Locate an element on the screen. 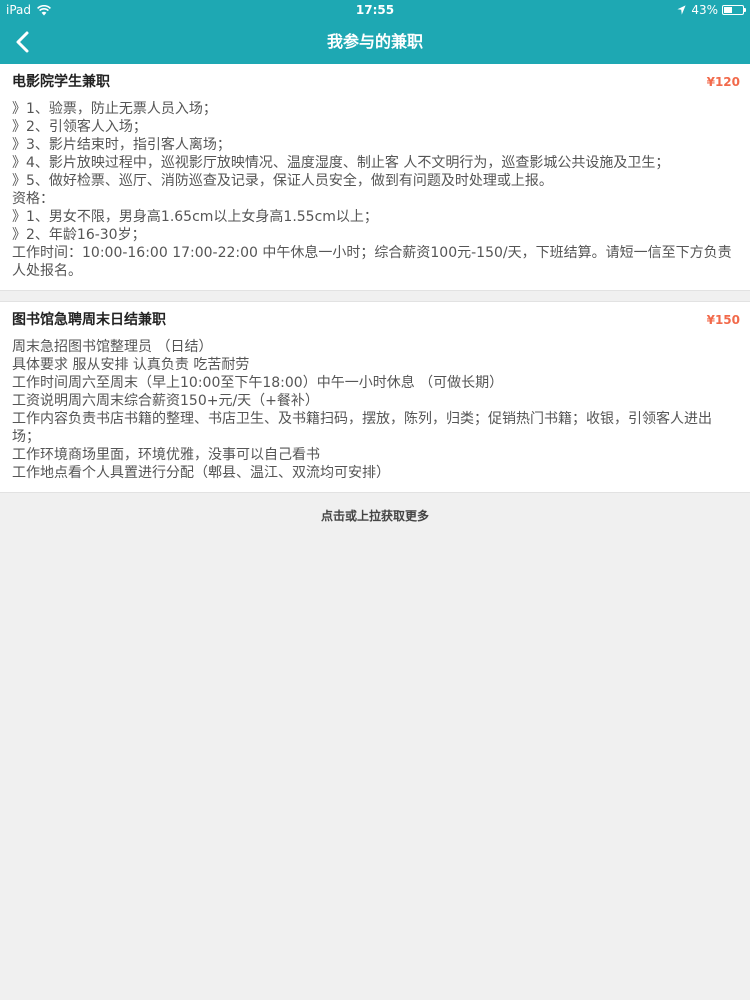  job-title: 电影院学生兼职 is located at coordinates (61, 82).